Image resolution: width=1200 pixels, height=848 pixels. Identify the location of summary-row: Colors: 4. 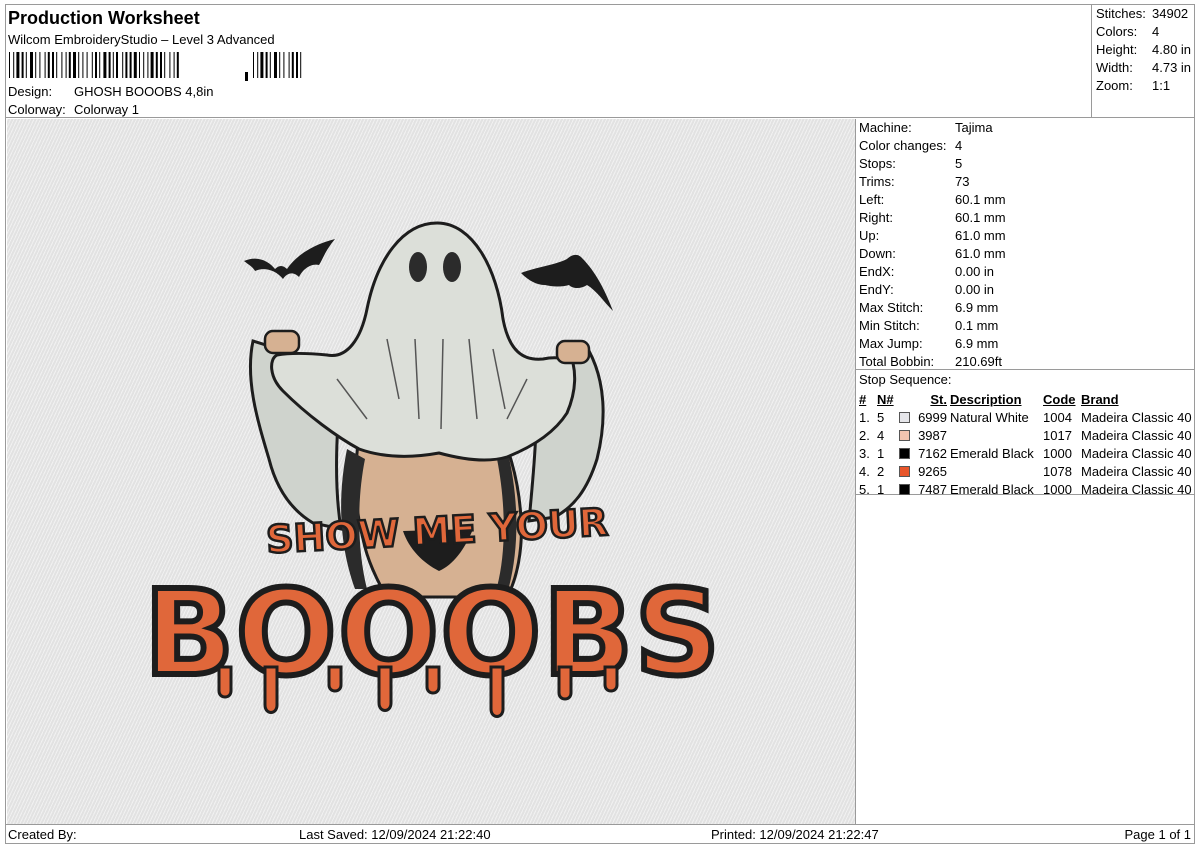
(1128, 31).